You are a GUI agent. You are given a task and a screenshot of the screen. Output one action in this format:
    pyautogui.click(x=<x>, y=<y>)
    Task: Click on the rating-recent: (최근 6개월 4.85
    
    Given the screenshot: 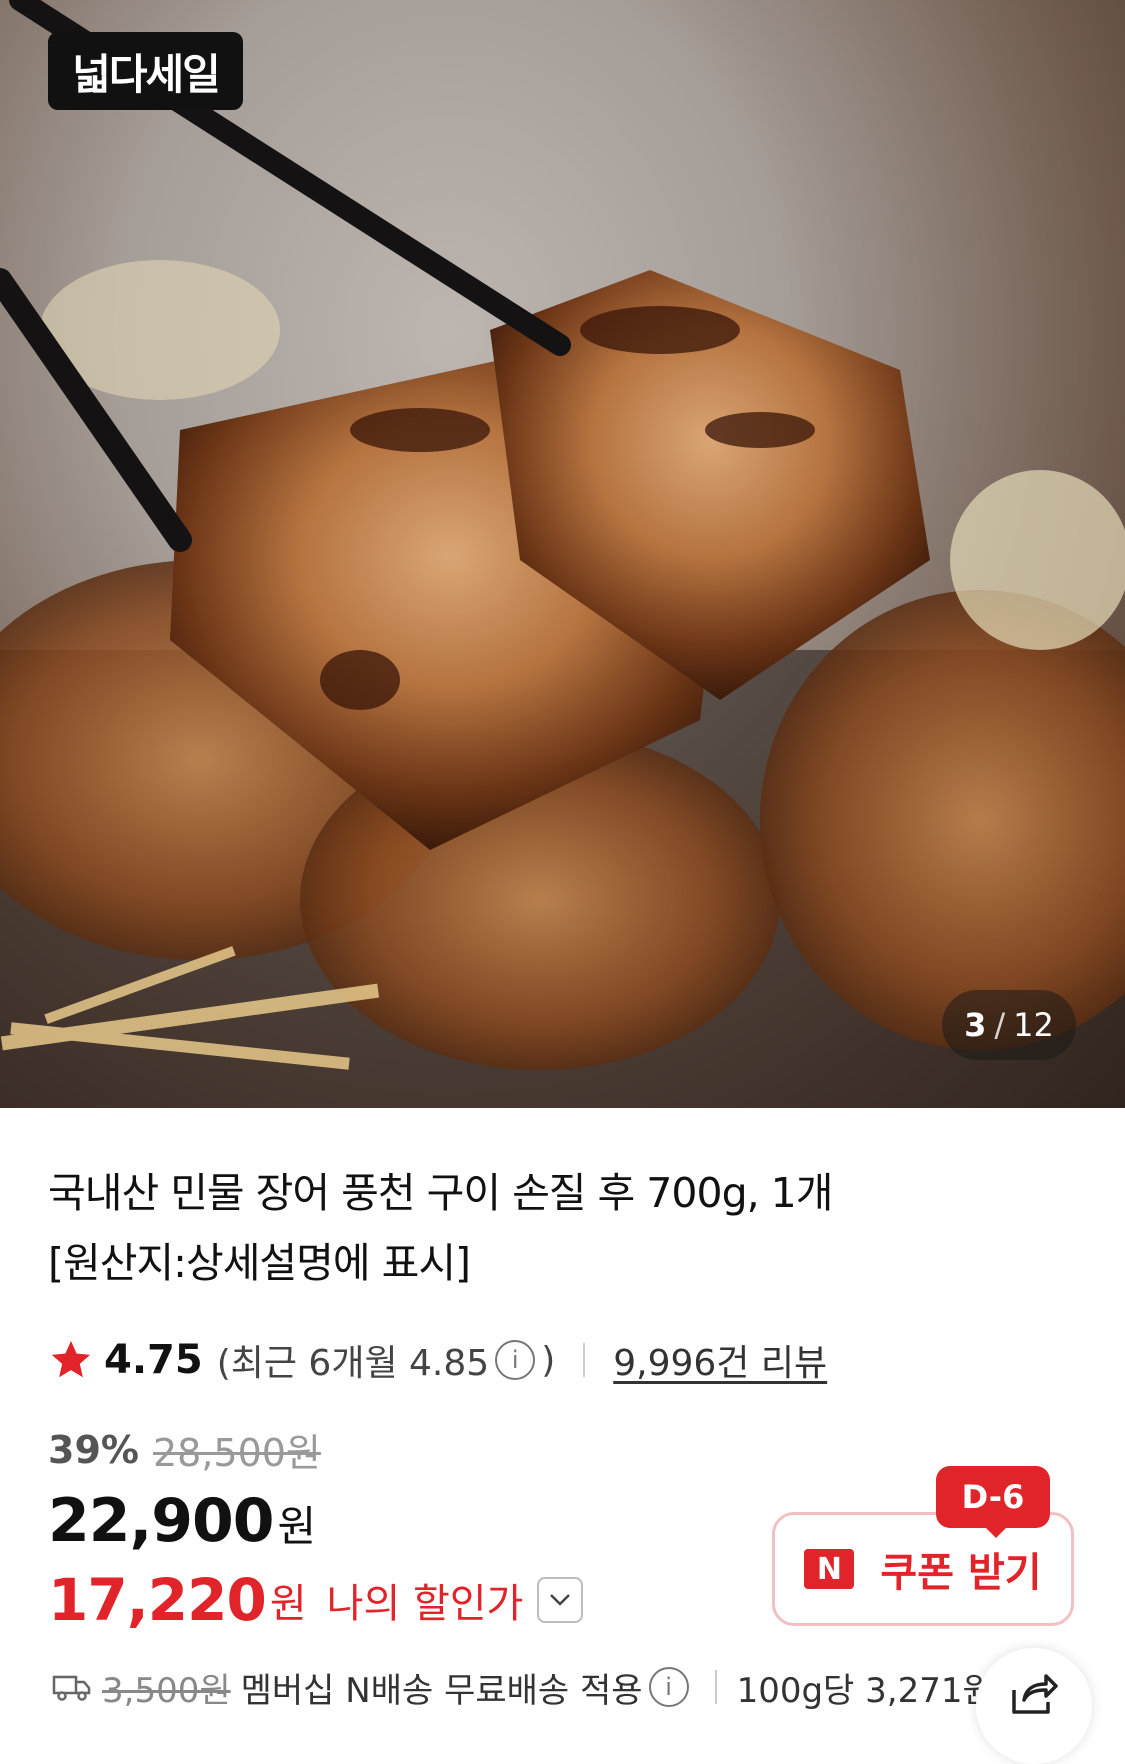 What is the action you would take?
    pyautogui.click(x=353, y=1363)
    